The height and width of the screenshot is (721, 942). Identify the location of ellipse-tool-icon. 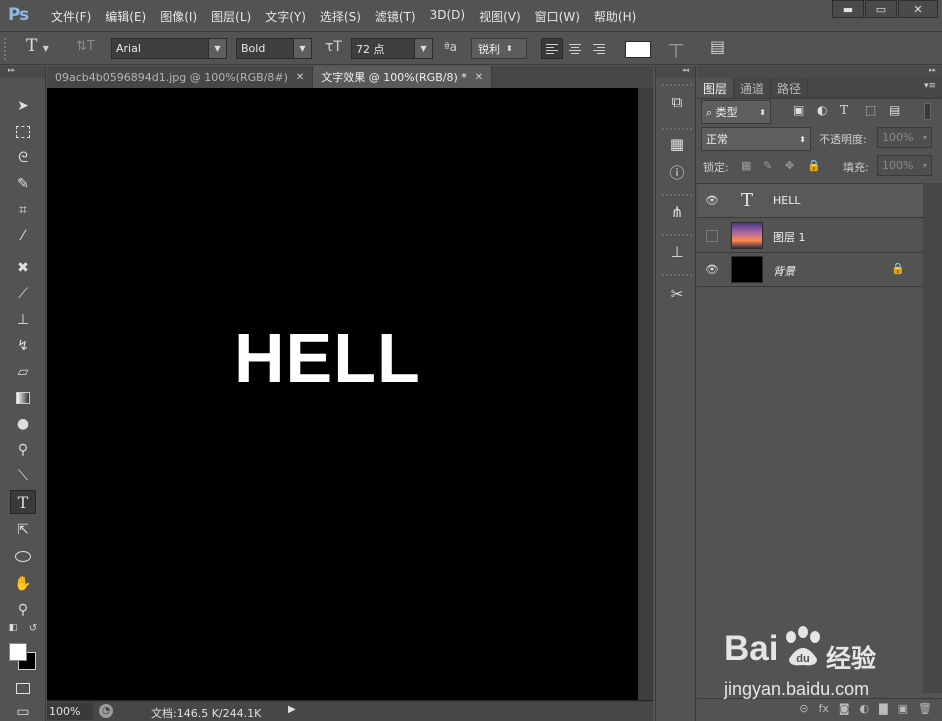
(23, 556).